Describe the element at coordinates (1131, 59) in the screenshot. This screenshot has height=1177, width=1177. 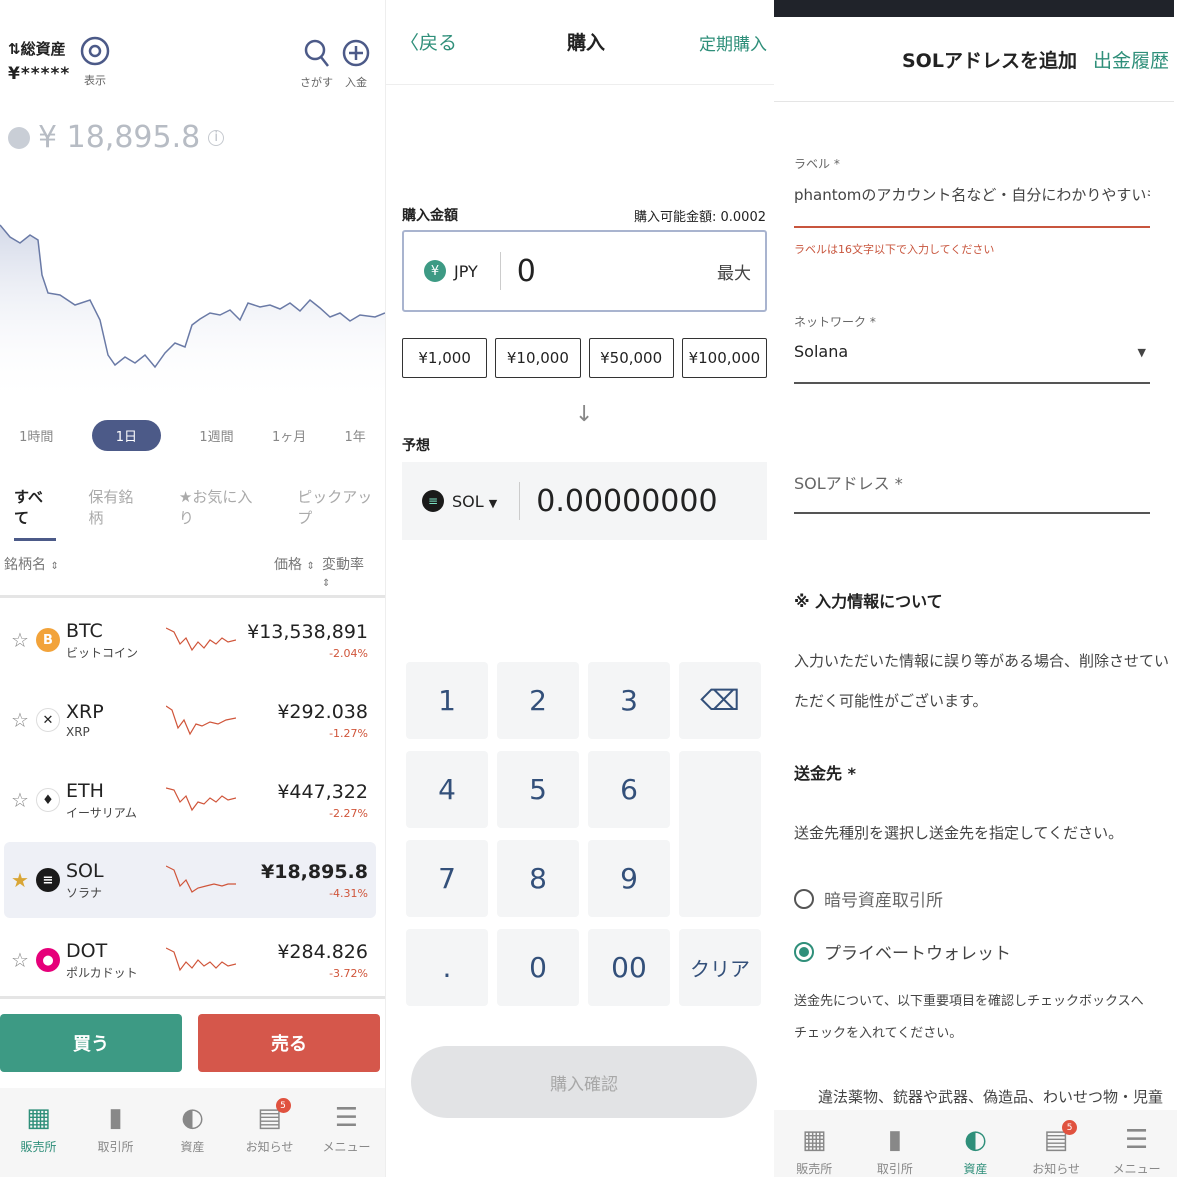
I see `withdraw-history-link: 出金履歴` at that location.